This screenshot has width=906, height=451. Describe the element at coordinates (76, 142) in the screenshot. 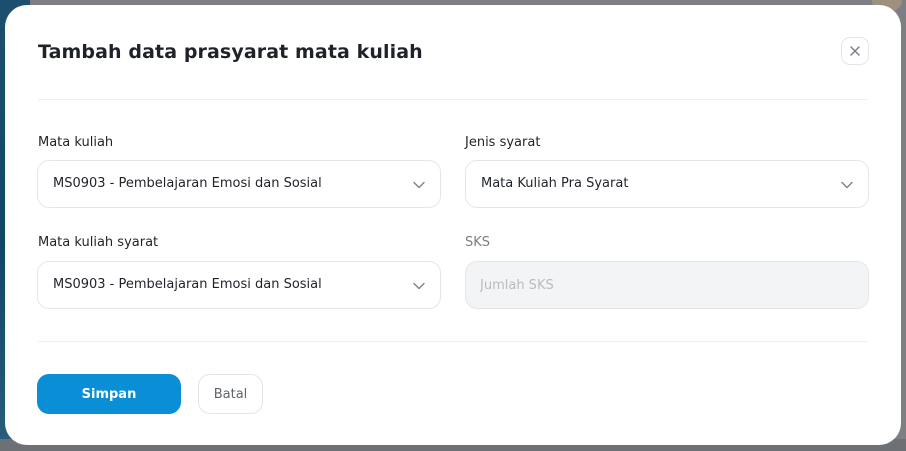

I see `mata-kuliah-label: Mata kuliah` at that location.